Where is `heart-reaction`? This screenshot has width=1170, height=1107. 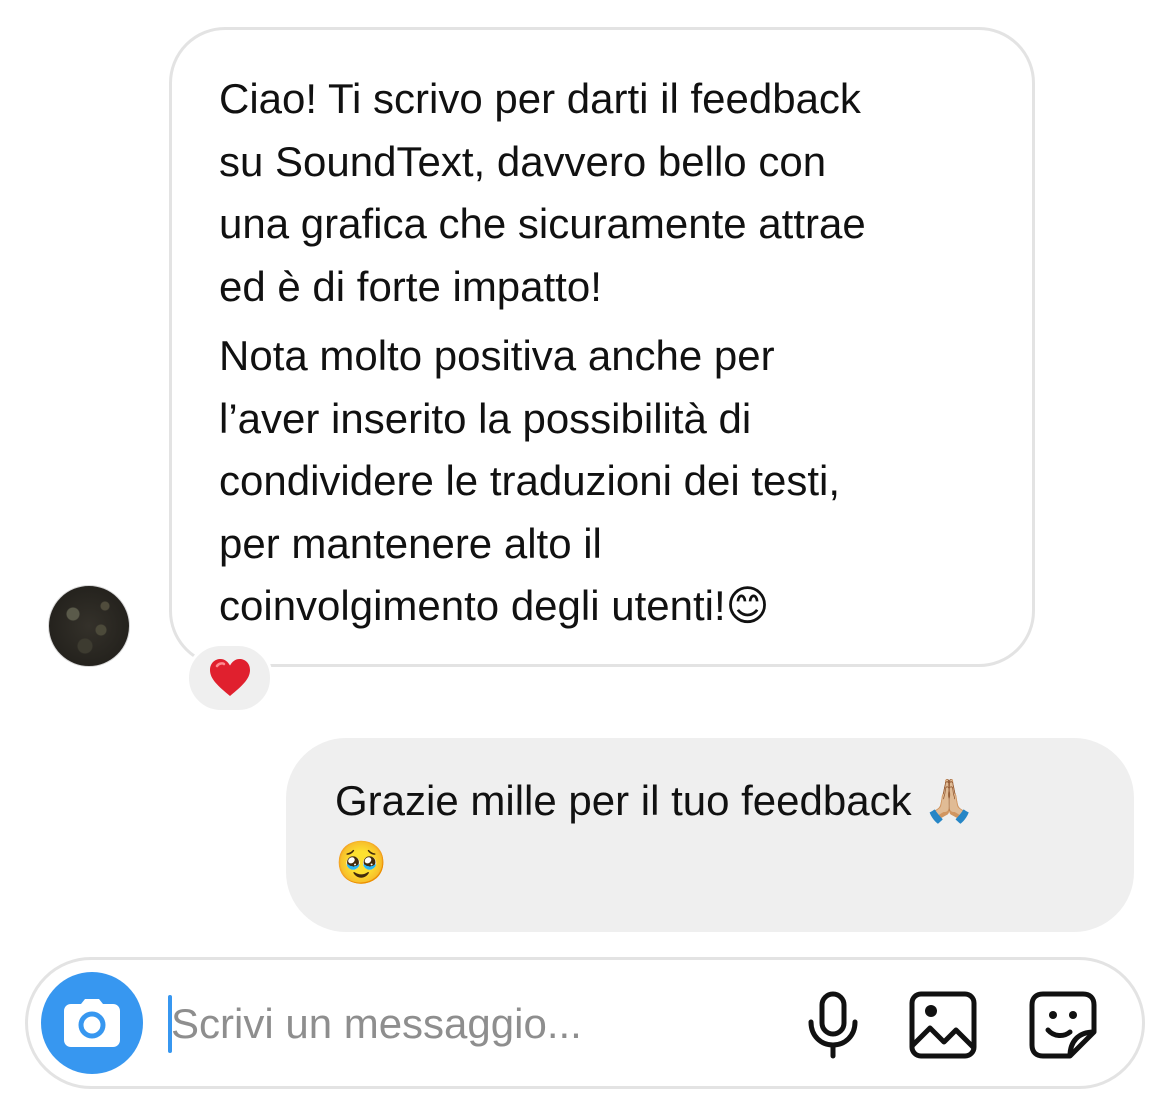 heart-reaction is located at coordinates (229, 678).